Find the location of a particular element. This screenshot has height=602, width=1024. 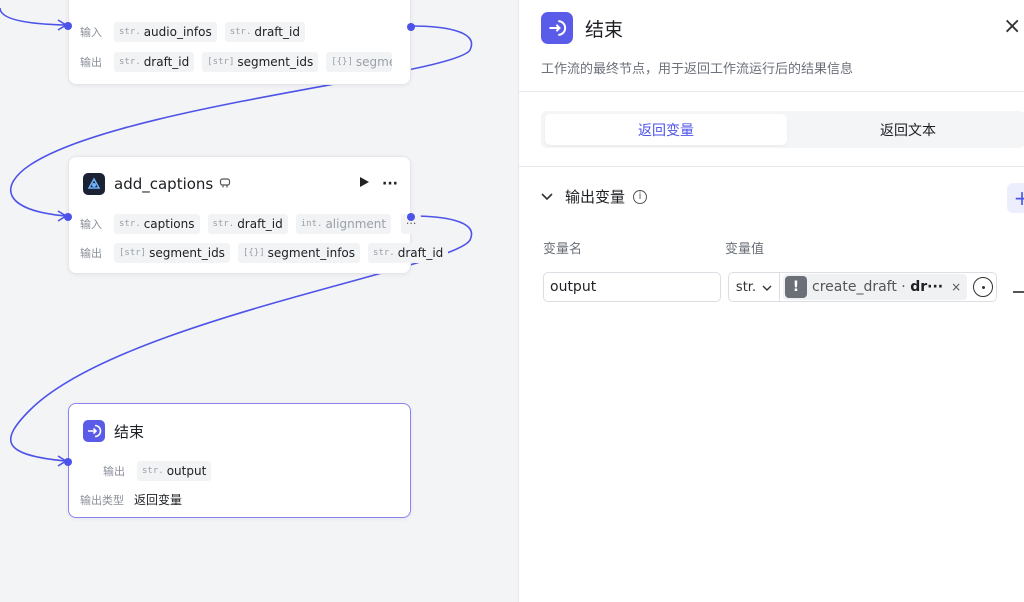

column-label-value: 变量值 is located at coordinates (745, 249).